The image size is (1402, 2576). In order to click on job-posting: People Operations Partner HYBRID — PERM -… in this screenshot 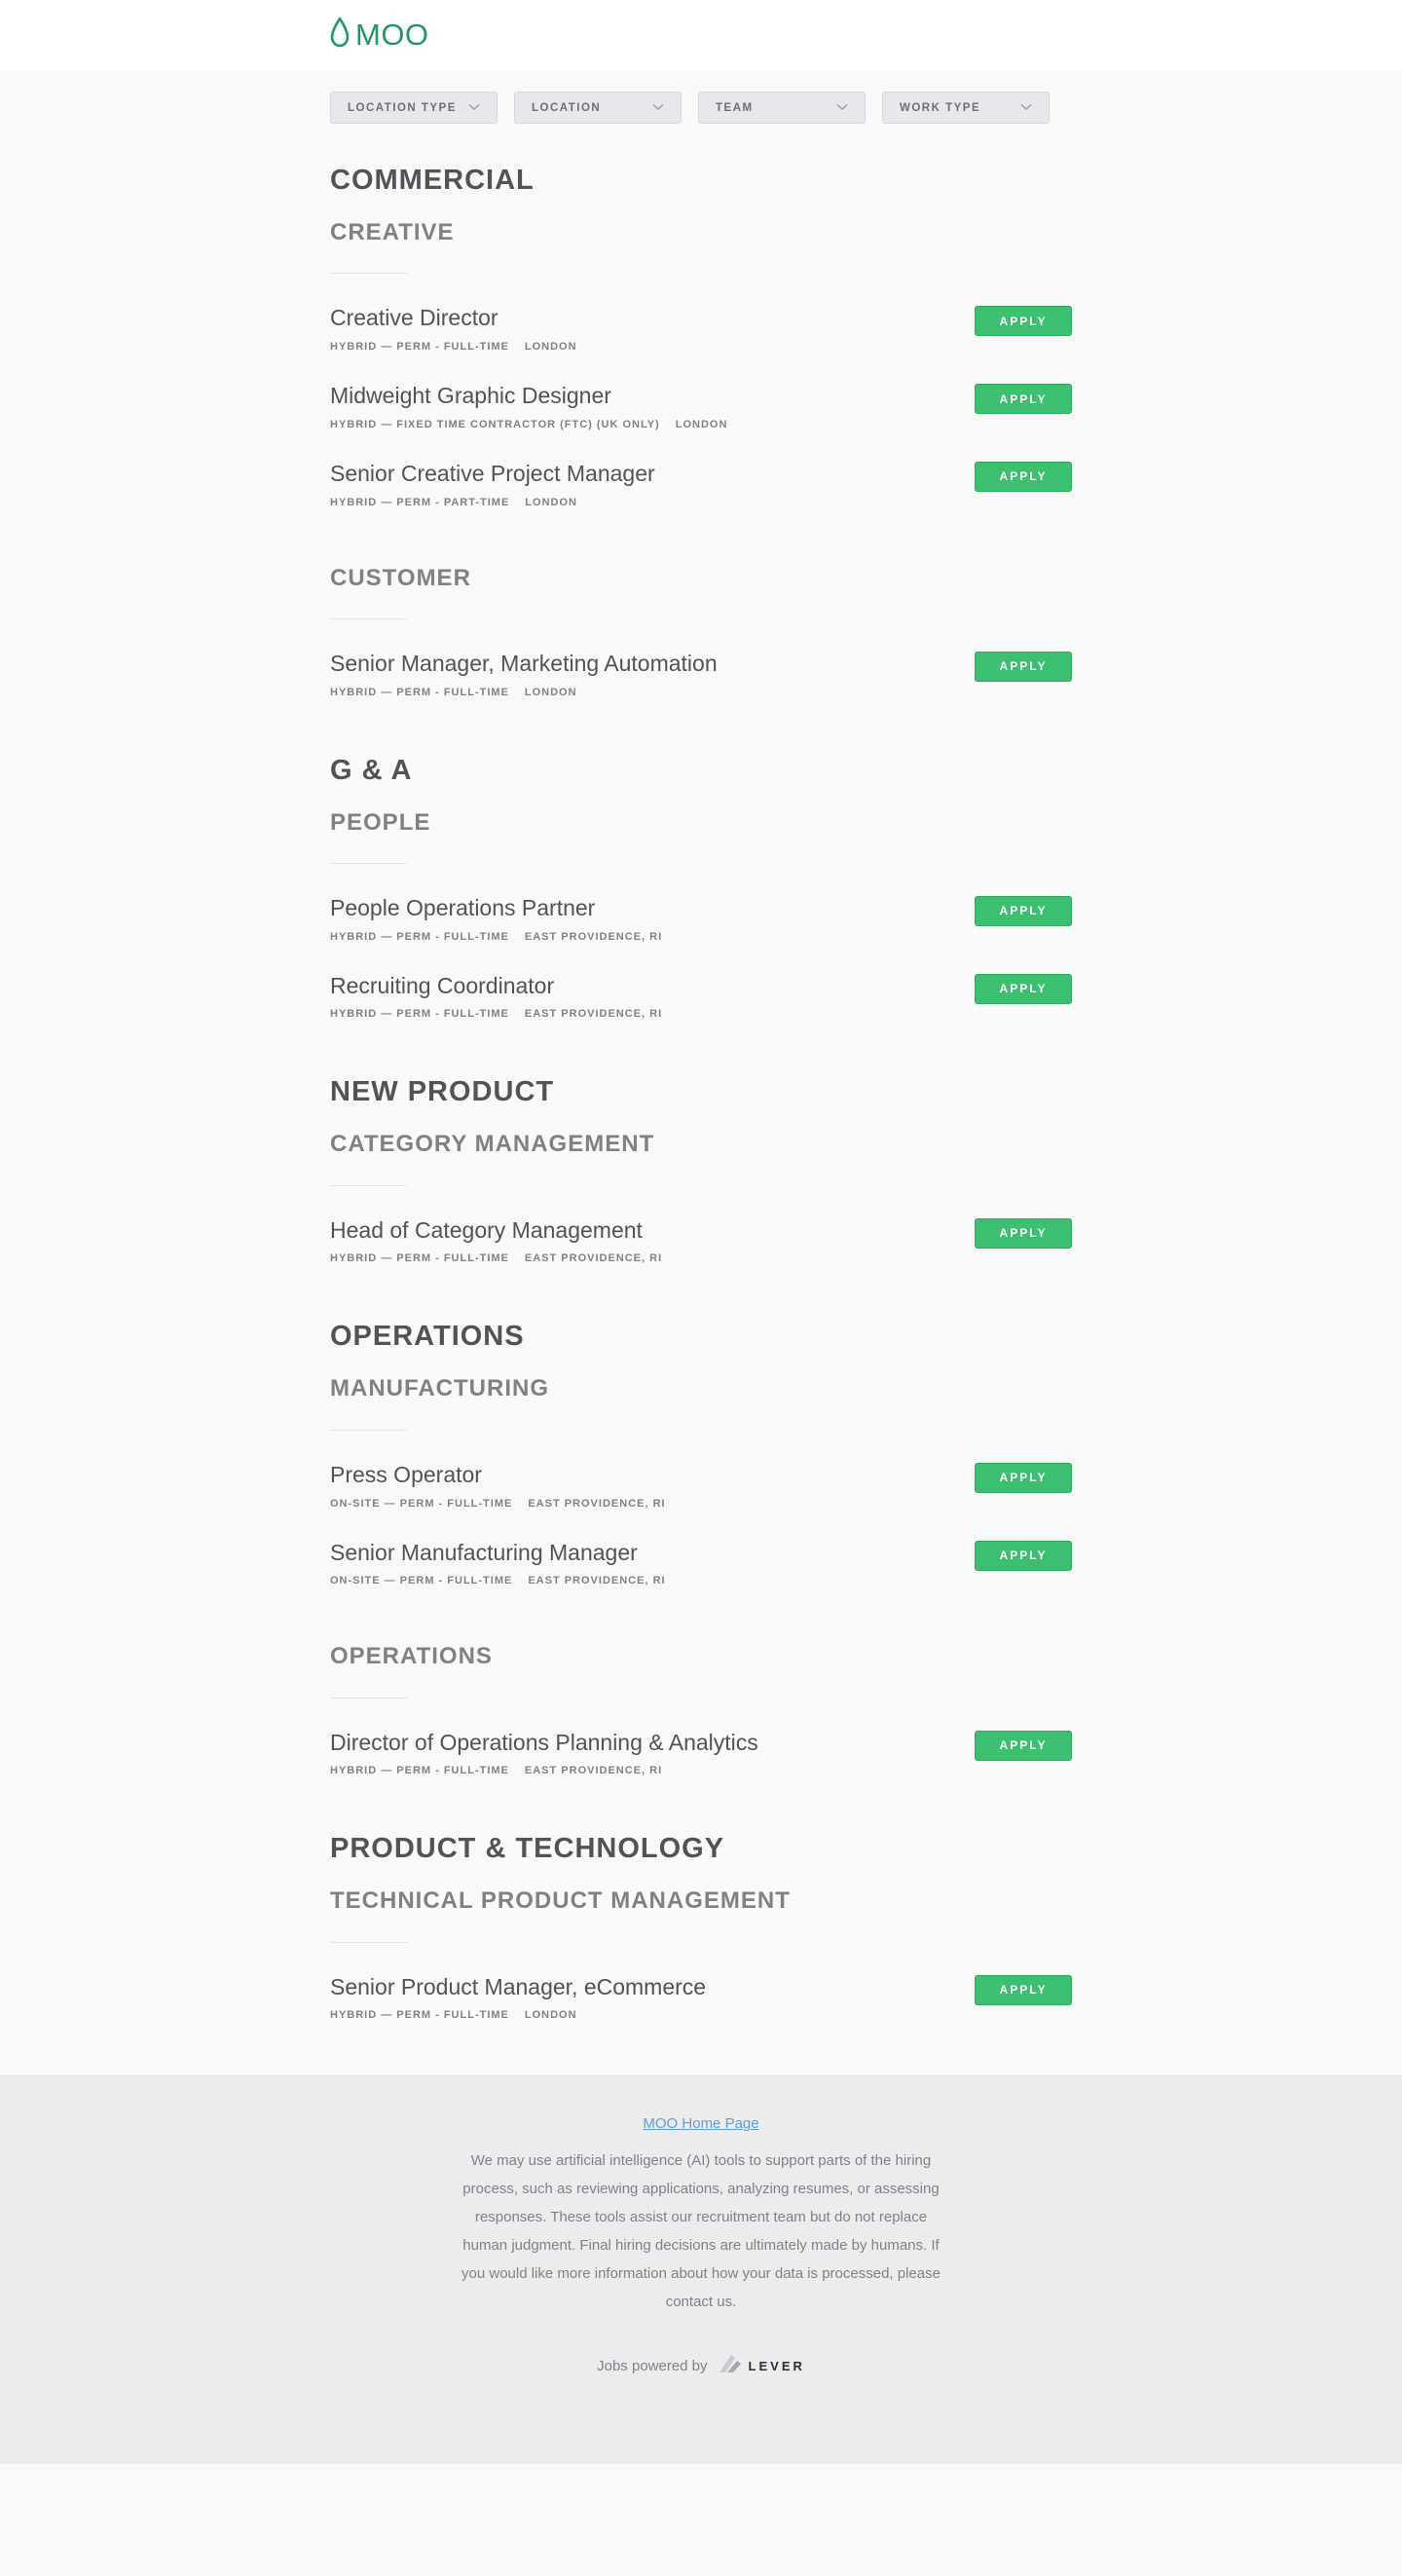, I will do `click(701, 918)`.